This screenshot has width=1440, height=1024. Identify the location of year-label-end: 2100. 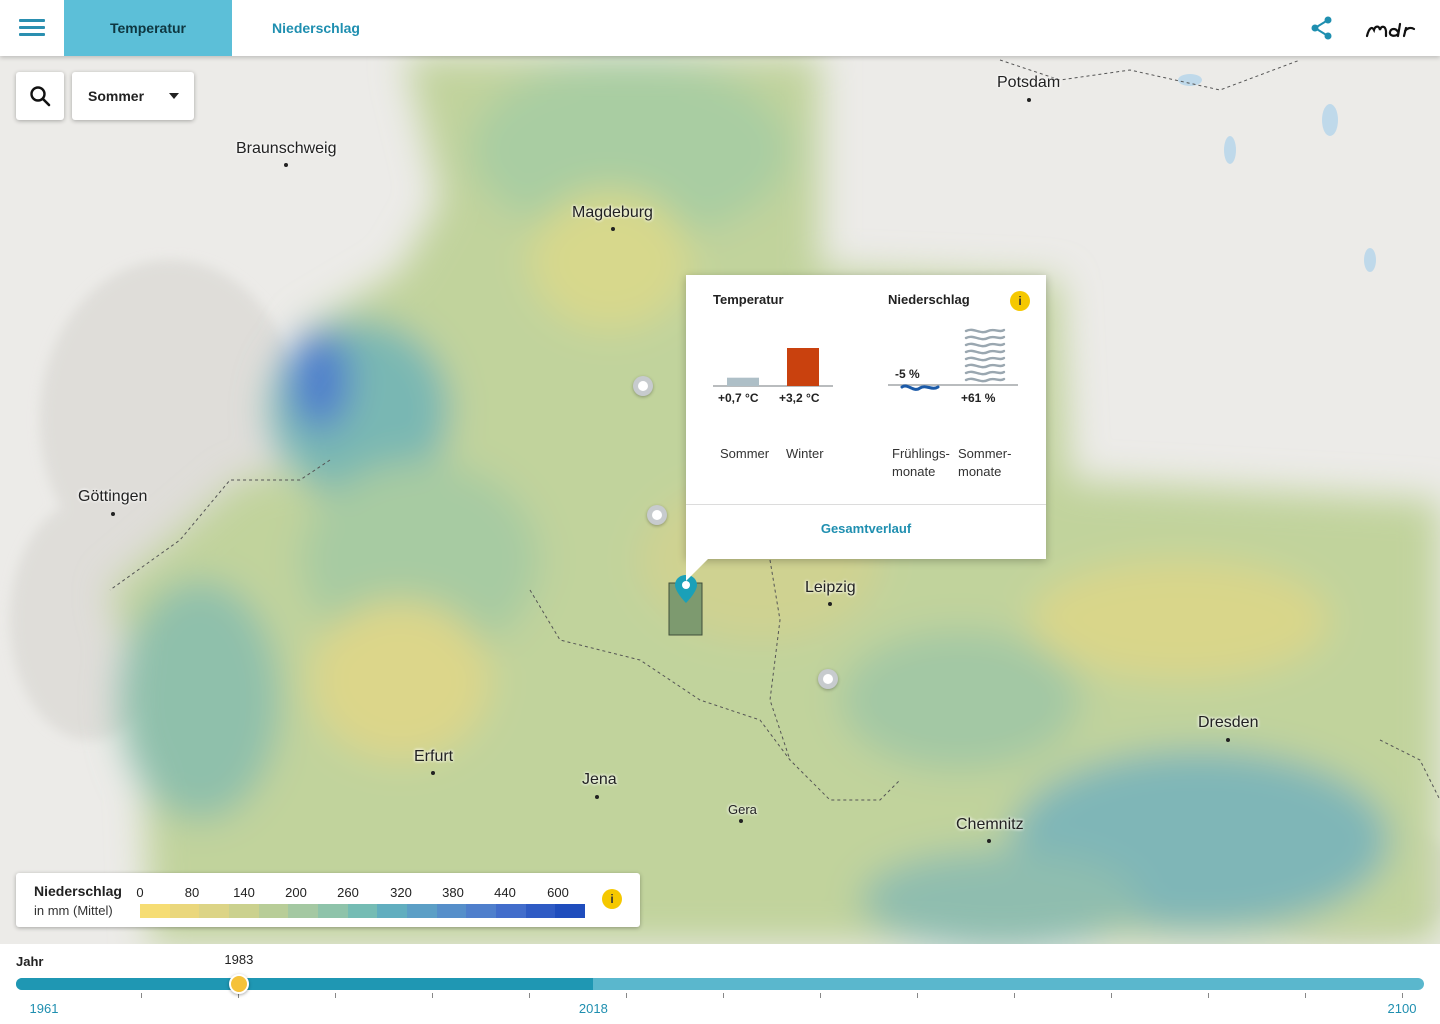
(1402, 1008).